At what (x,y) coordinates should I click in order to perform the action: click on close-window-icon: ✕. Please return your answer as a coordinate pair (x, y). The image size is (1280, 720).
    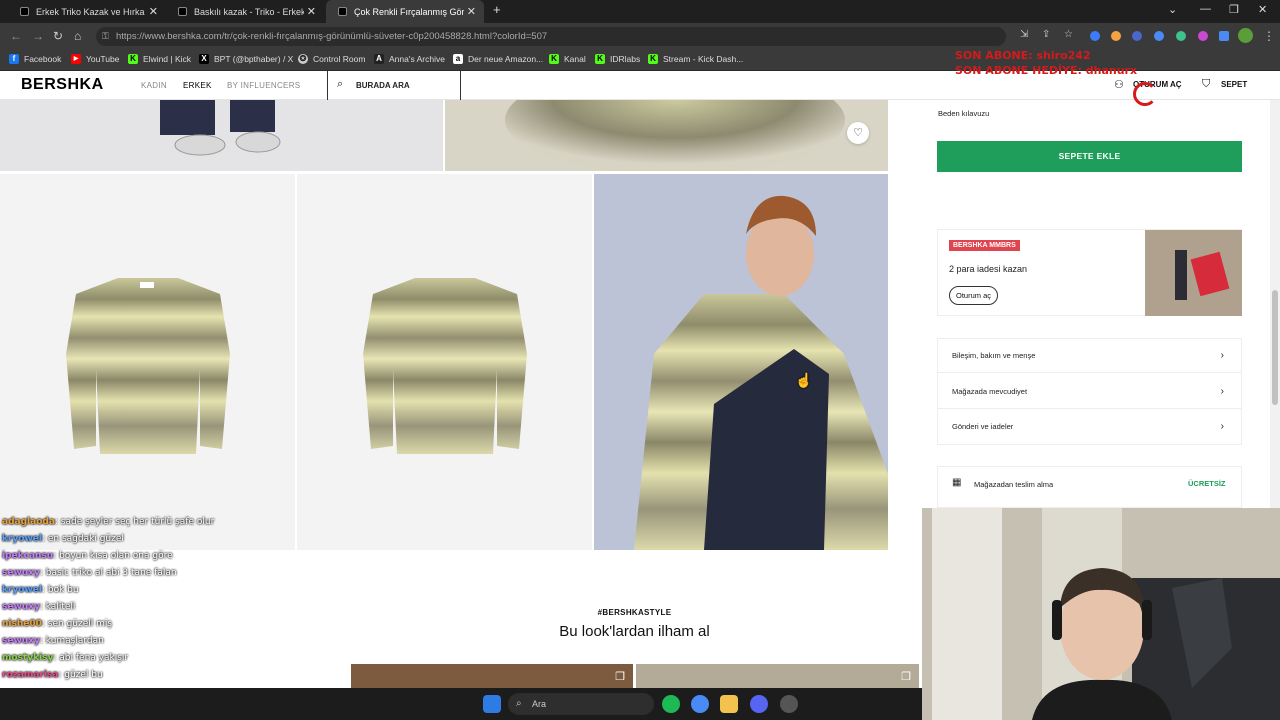
    Looking at the image, I should click on (1262, 9).